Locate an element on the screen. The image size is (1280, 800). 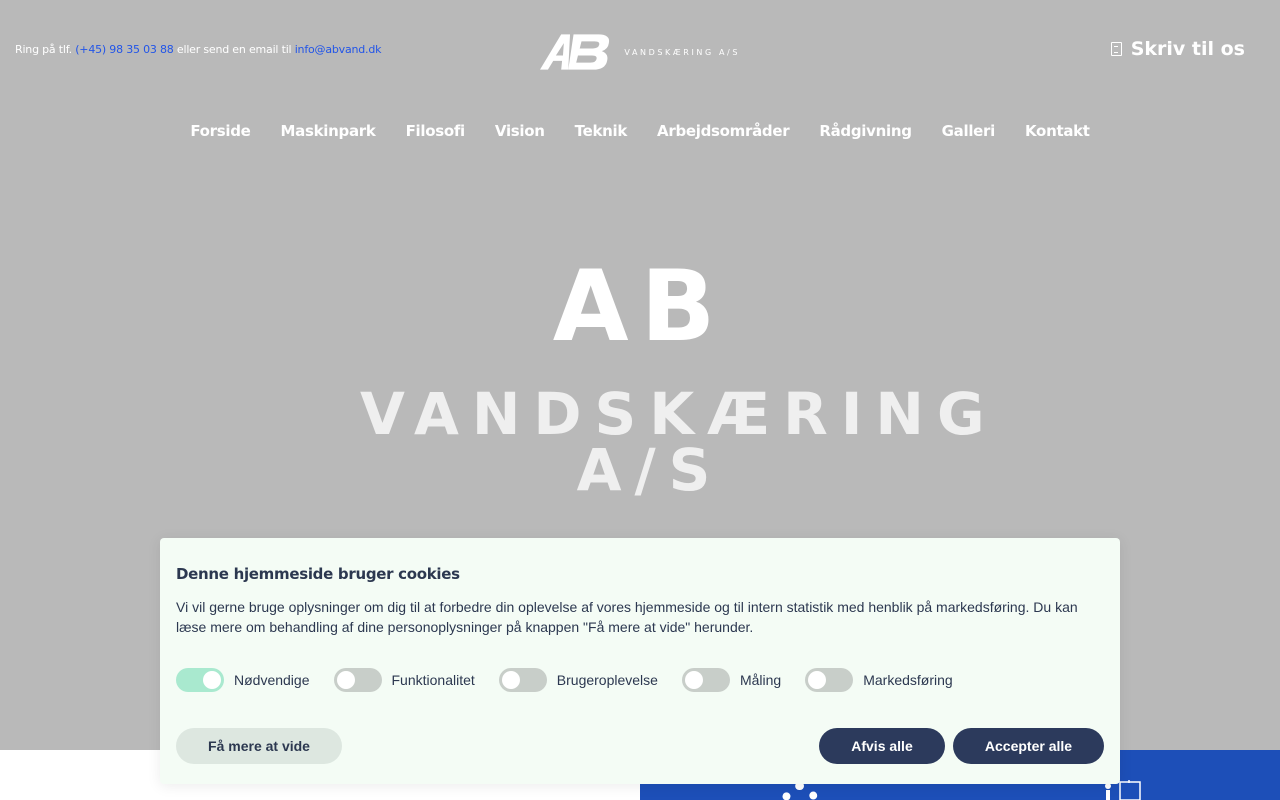
toggle-label-marketing: Markedsføring is located at coordinates (908, 680).